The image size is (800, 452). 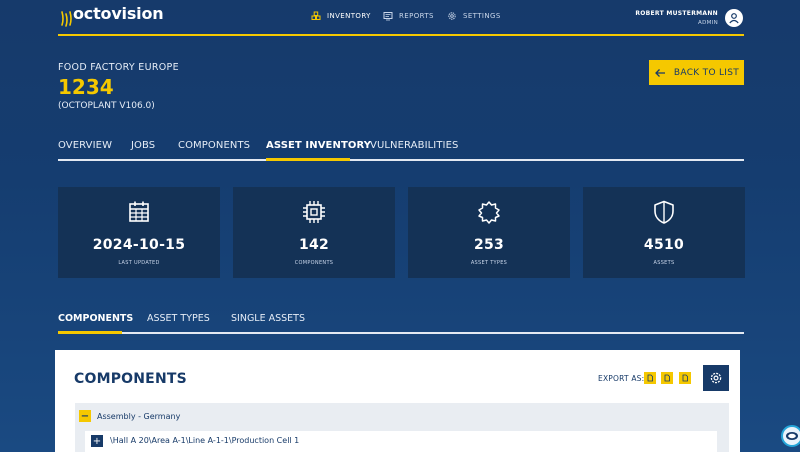 I want to click on nav-settings-label: SETTINGS, so click(x=482, y=16).